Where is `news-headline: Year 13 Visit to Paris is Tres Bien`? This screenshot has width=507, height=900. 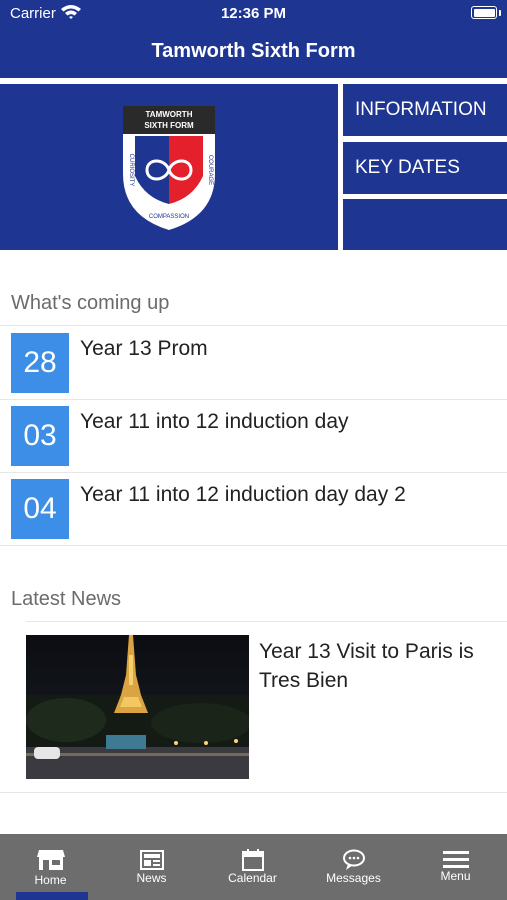 news-headline: Year 13 Visit to Paris is Tres Bien is located at coordinates (366, 666).